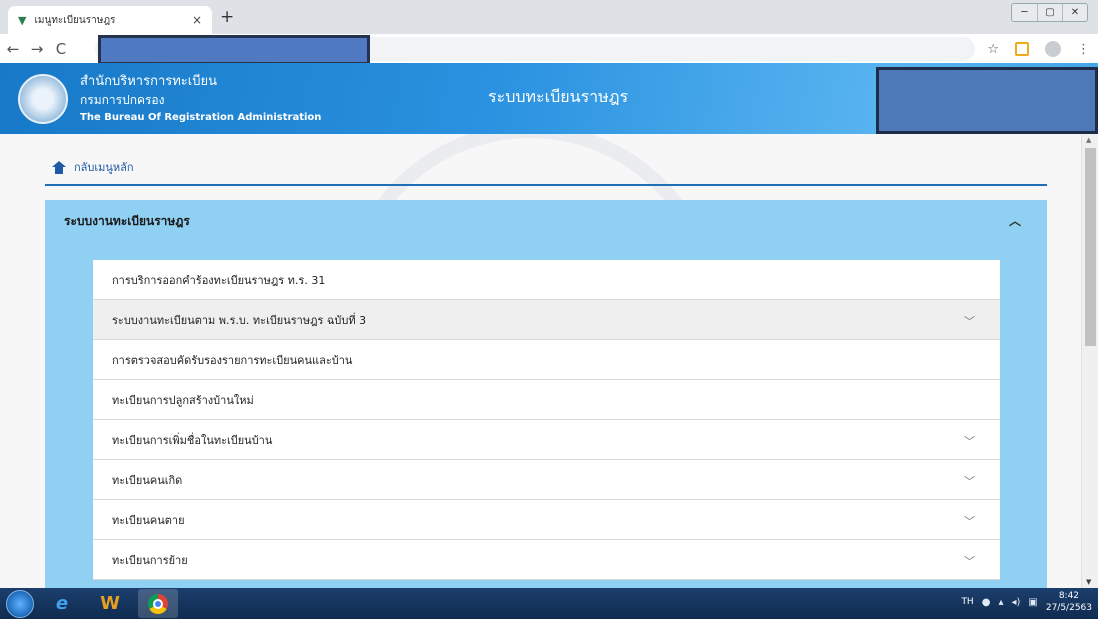  I want to click on org-name-thai-2: กรมการปกครอง, so click(122, 100).